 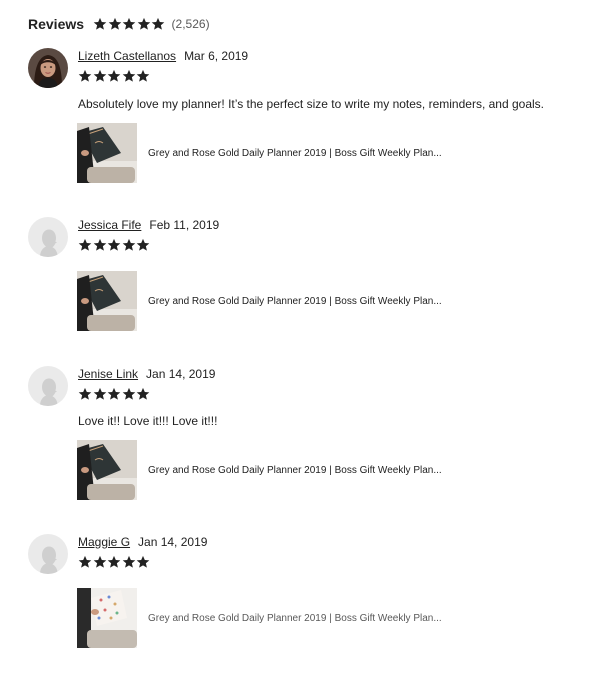 I want to click on review-meta: Maggie G Jan 14, 2019, so click(x=142, y=542).